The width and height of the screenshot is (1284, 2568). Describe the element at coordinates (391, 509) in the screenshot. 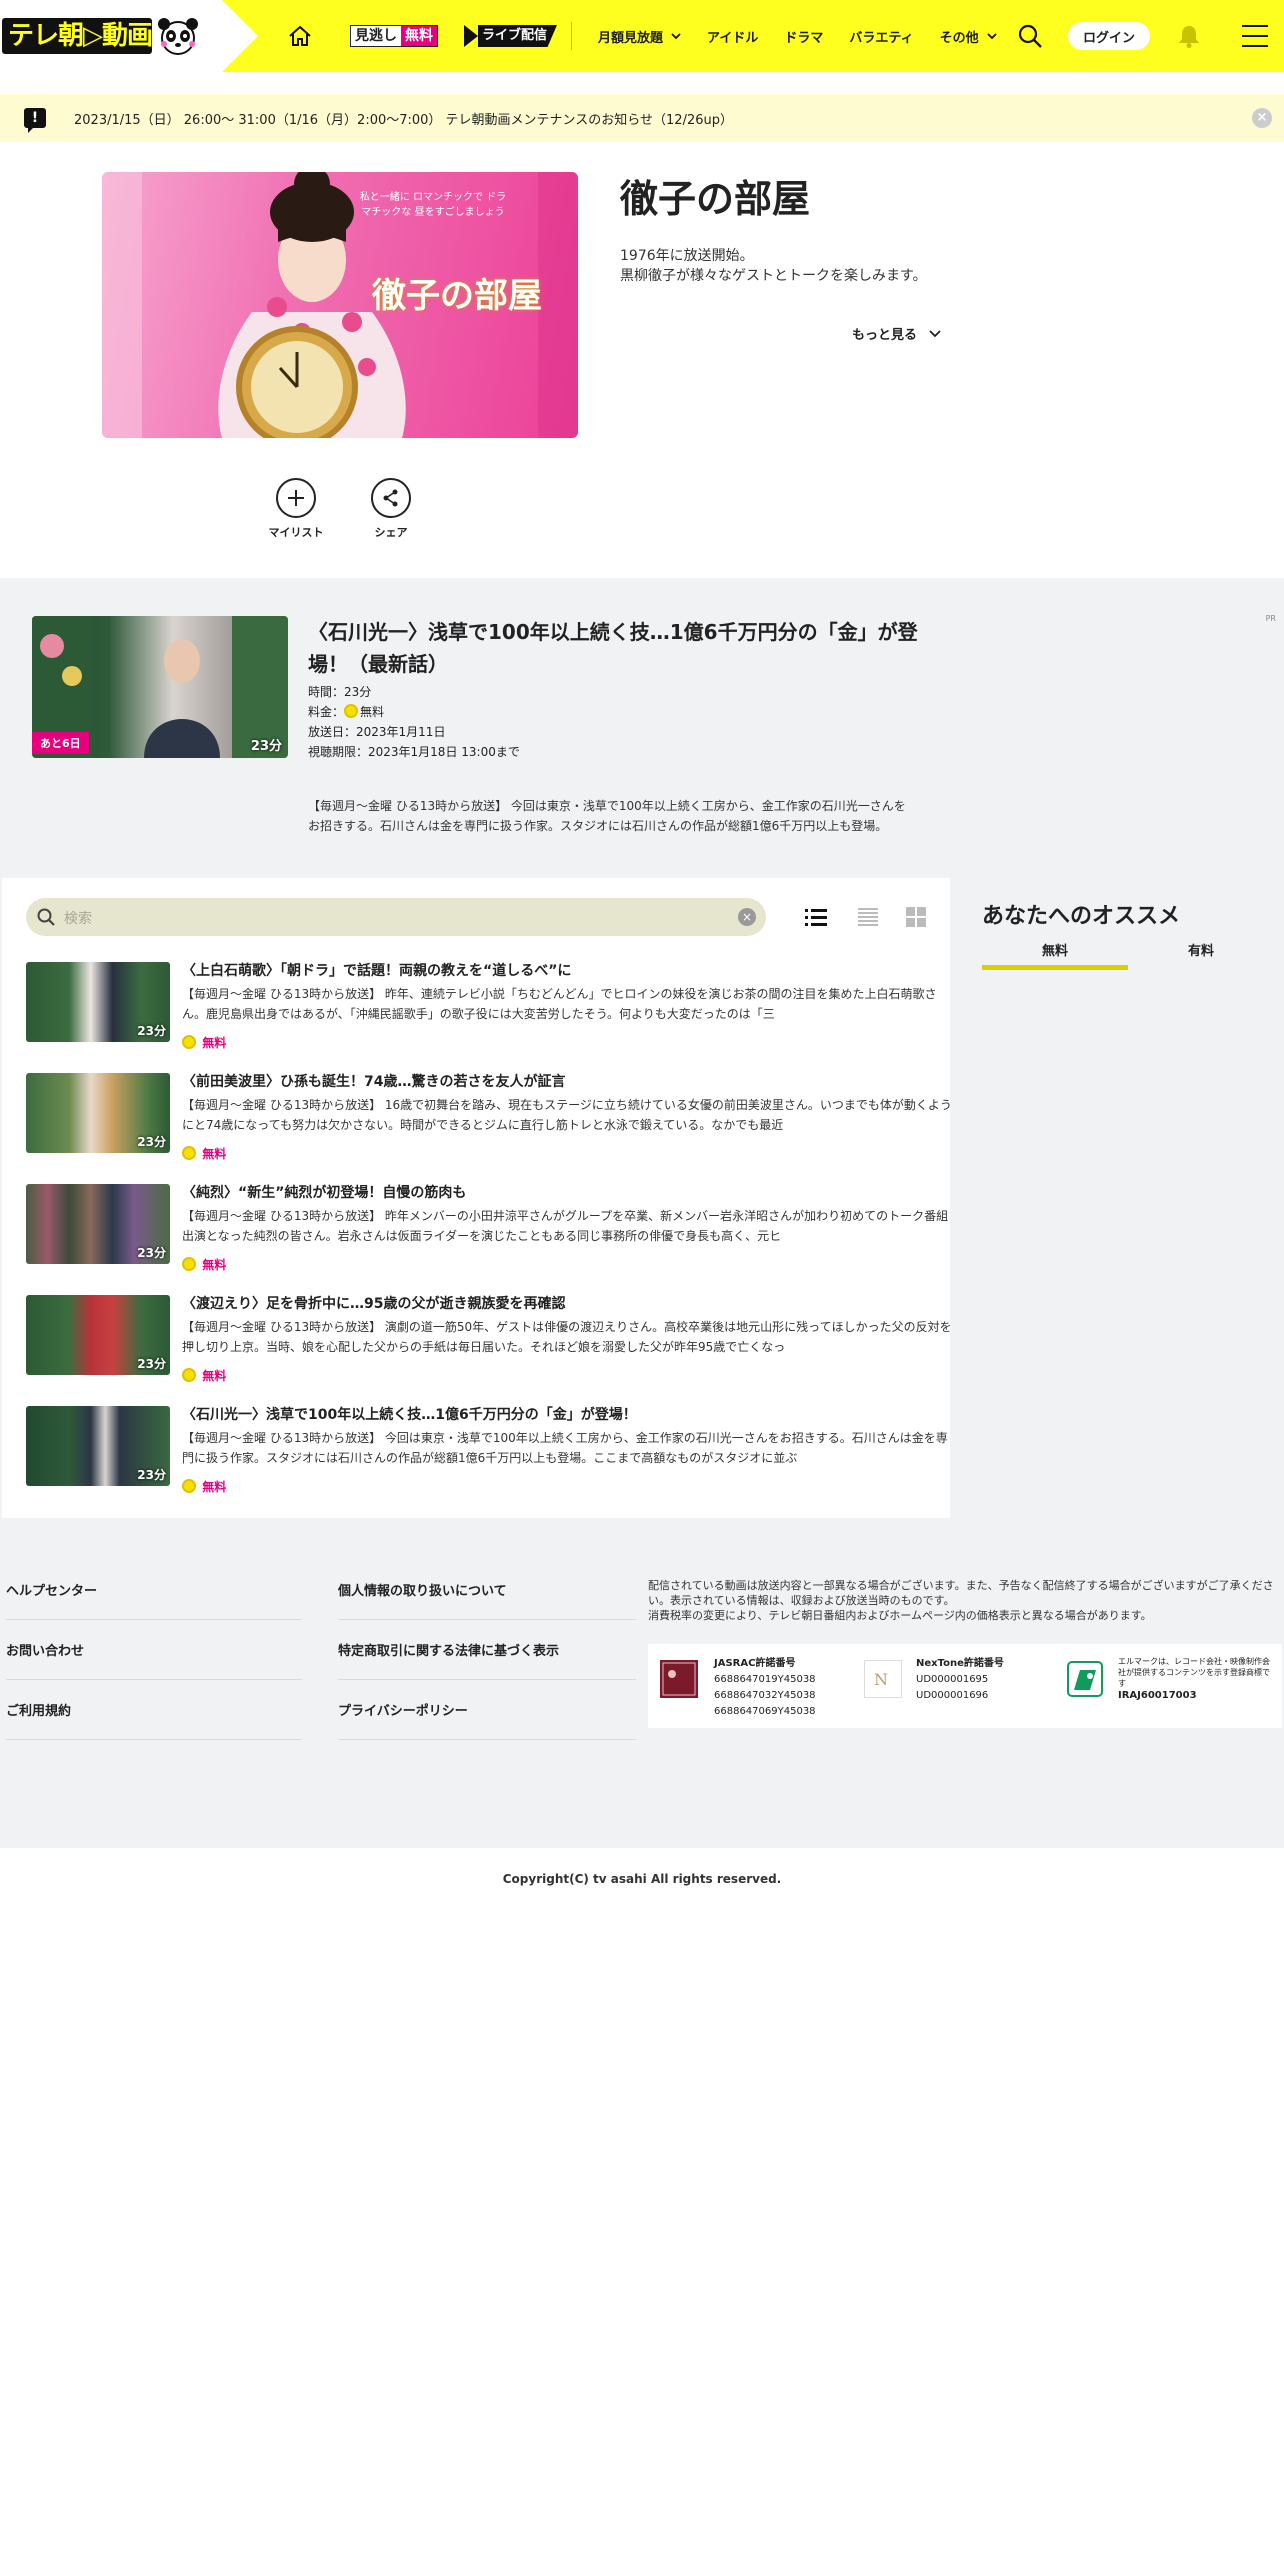

I see `share-button: シェア` at that location.